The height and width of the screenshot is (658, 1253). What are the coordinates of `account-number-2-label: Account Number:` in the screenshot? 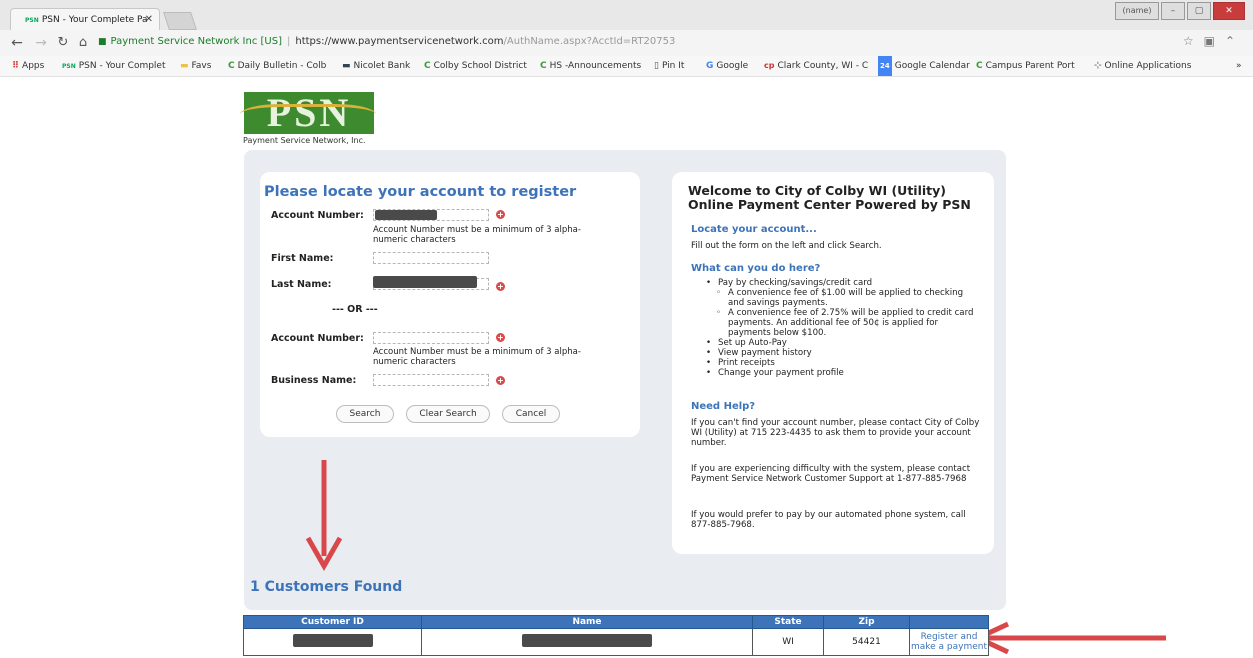 It's located at (317, 338).